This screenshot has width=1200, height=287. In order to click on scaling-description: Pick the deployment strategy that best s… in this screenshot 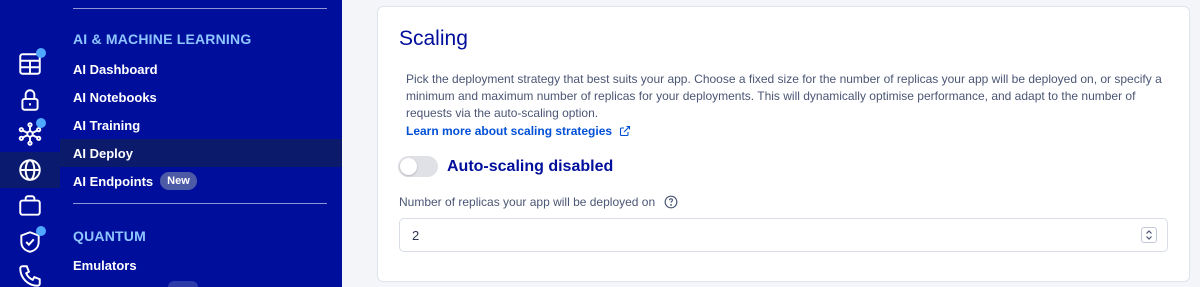, I will do `click(784, 96)`.